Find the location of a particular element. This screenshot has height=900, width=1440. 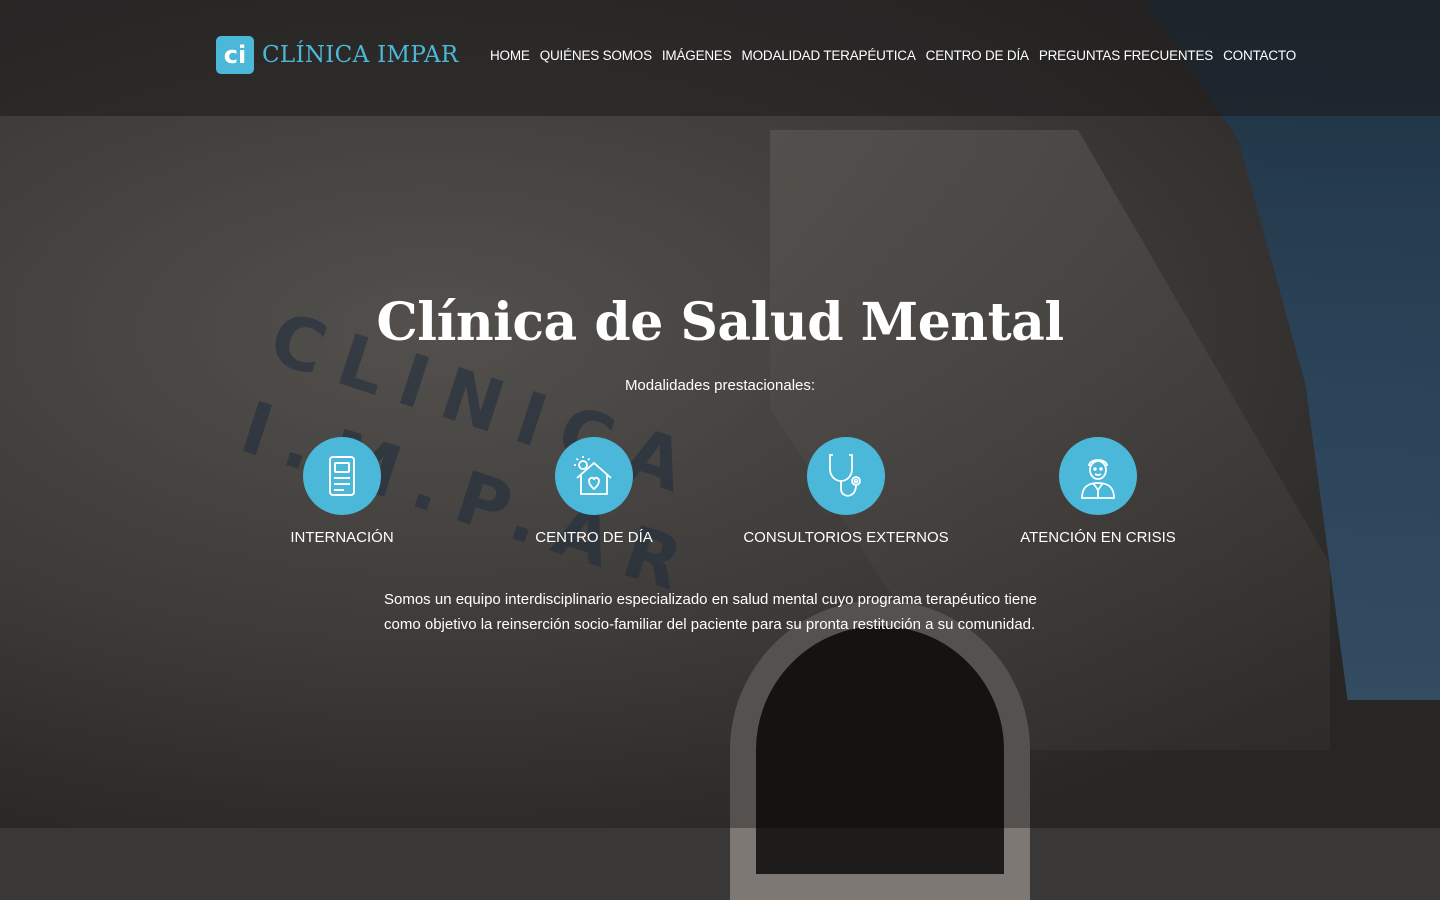

nav-imagenes: IMÁGENES is located at coordinates (697, 55).